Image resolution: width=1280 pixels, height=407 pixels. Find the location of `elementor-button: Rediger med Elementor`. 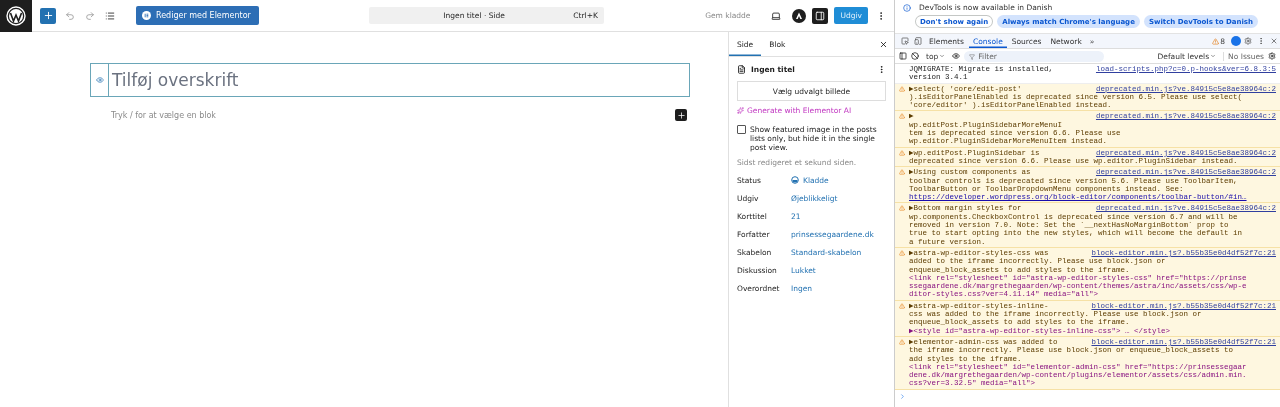

elementor-button: Rediger med Elementor is located at coordinates (197, 15).